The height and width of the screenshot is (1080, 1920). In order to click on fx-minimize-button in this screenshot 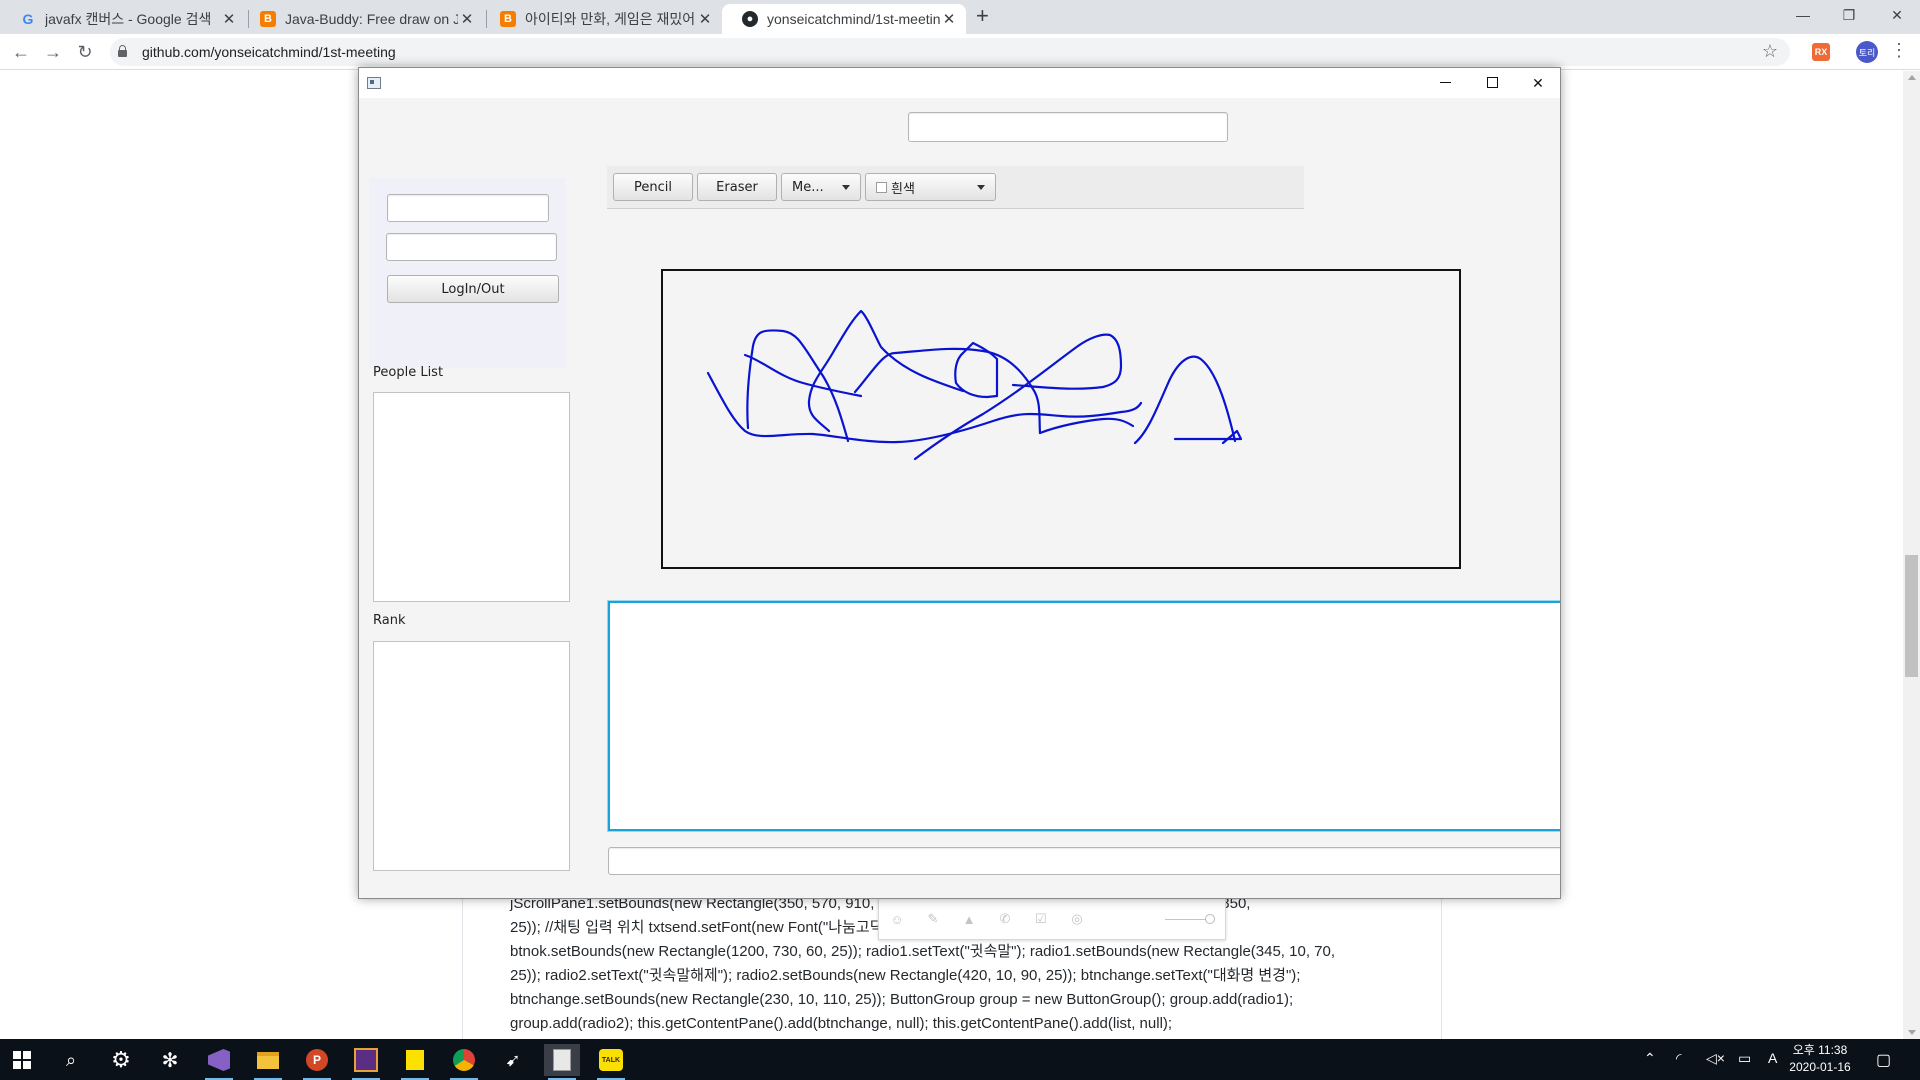, I will do `click(1446, 83)`.